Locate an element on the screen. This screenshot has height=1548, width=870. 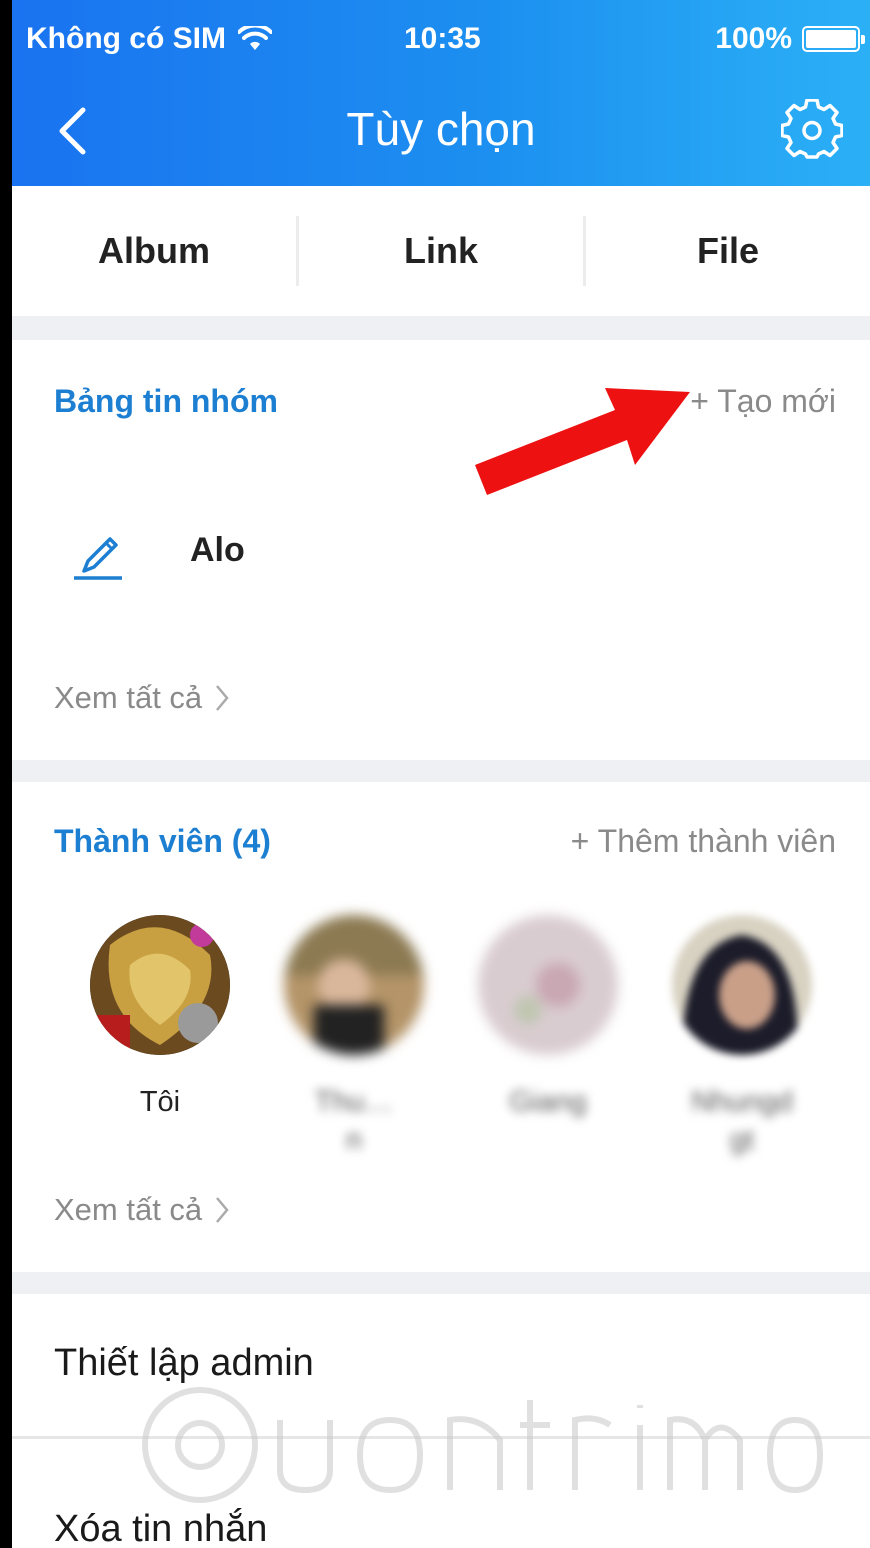
member-name: Thu… n is located at coordinates (354, 1121).